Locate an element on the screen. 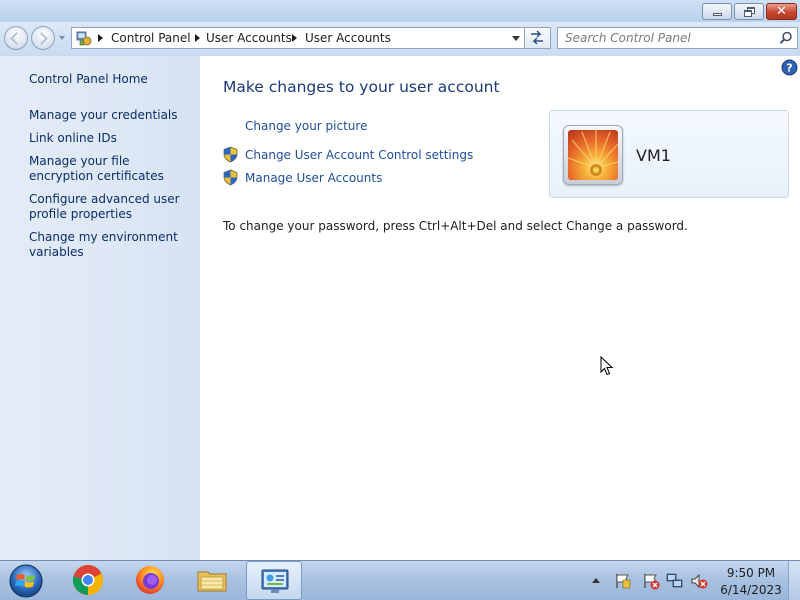 This screenshot has width=800, height=600. action-center-warning-icon is located at coordinates (651, 581).